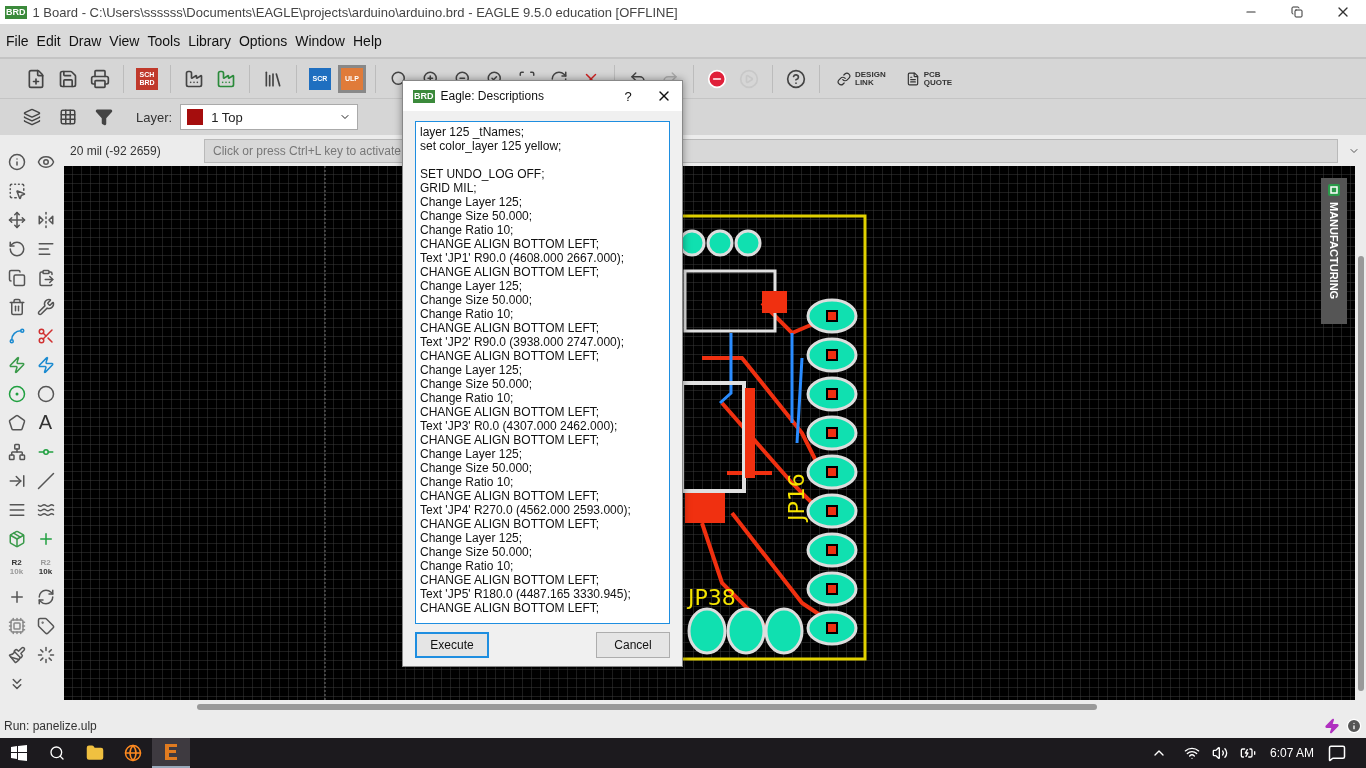 This screenshot has height=768, width=1366. I want to click on app-icon: BRD, so click(16, 12).